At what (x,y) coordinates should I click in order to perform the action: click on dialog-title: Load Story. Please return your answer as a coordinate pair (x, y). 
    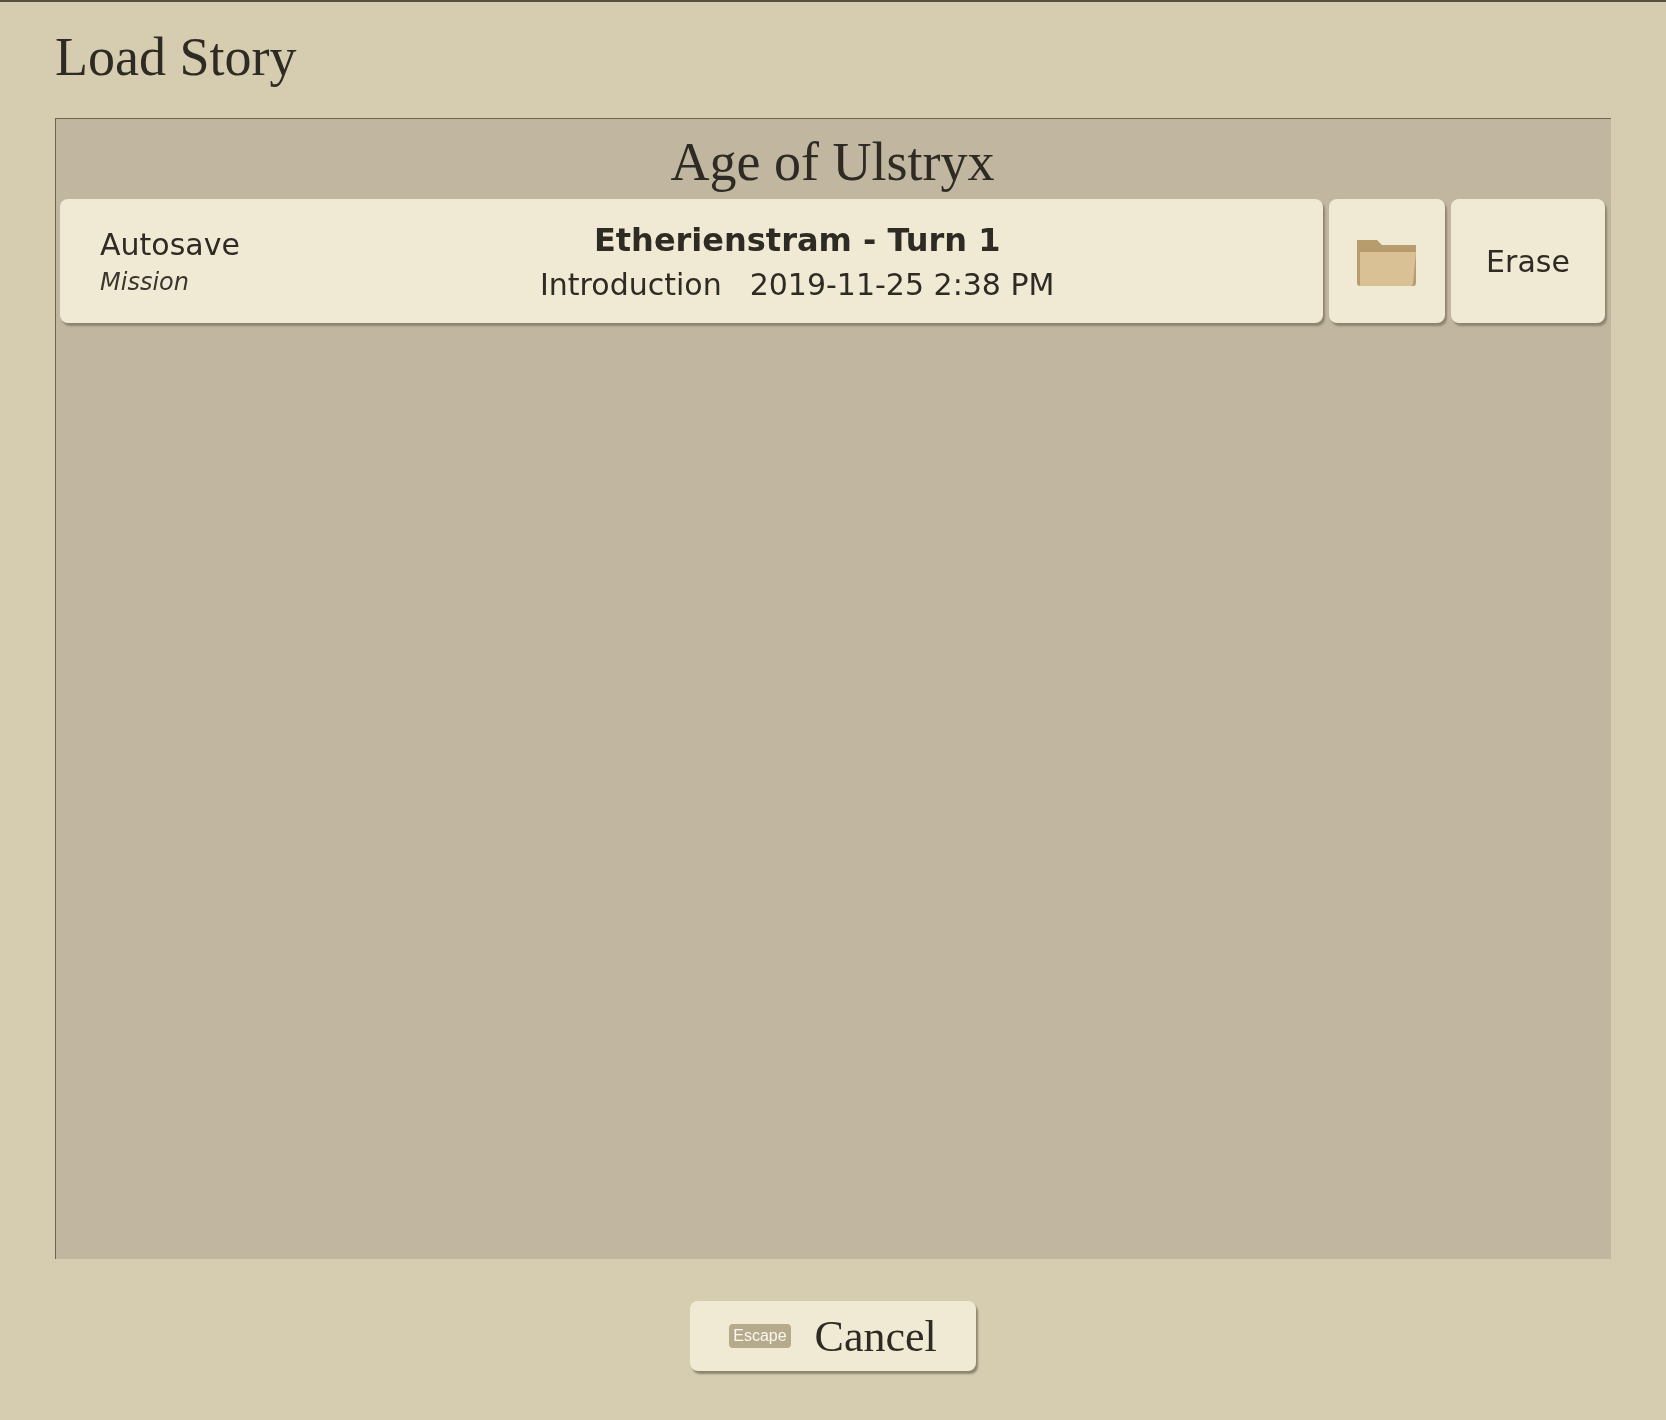
    Looking at the image, I should click on (176, 57).